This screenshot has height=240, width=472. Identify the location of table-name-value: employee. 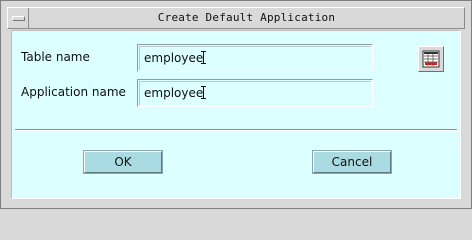
(174, 58).